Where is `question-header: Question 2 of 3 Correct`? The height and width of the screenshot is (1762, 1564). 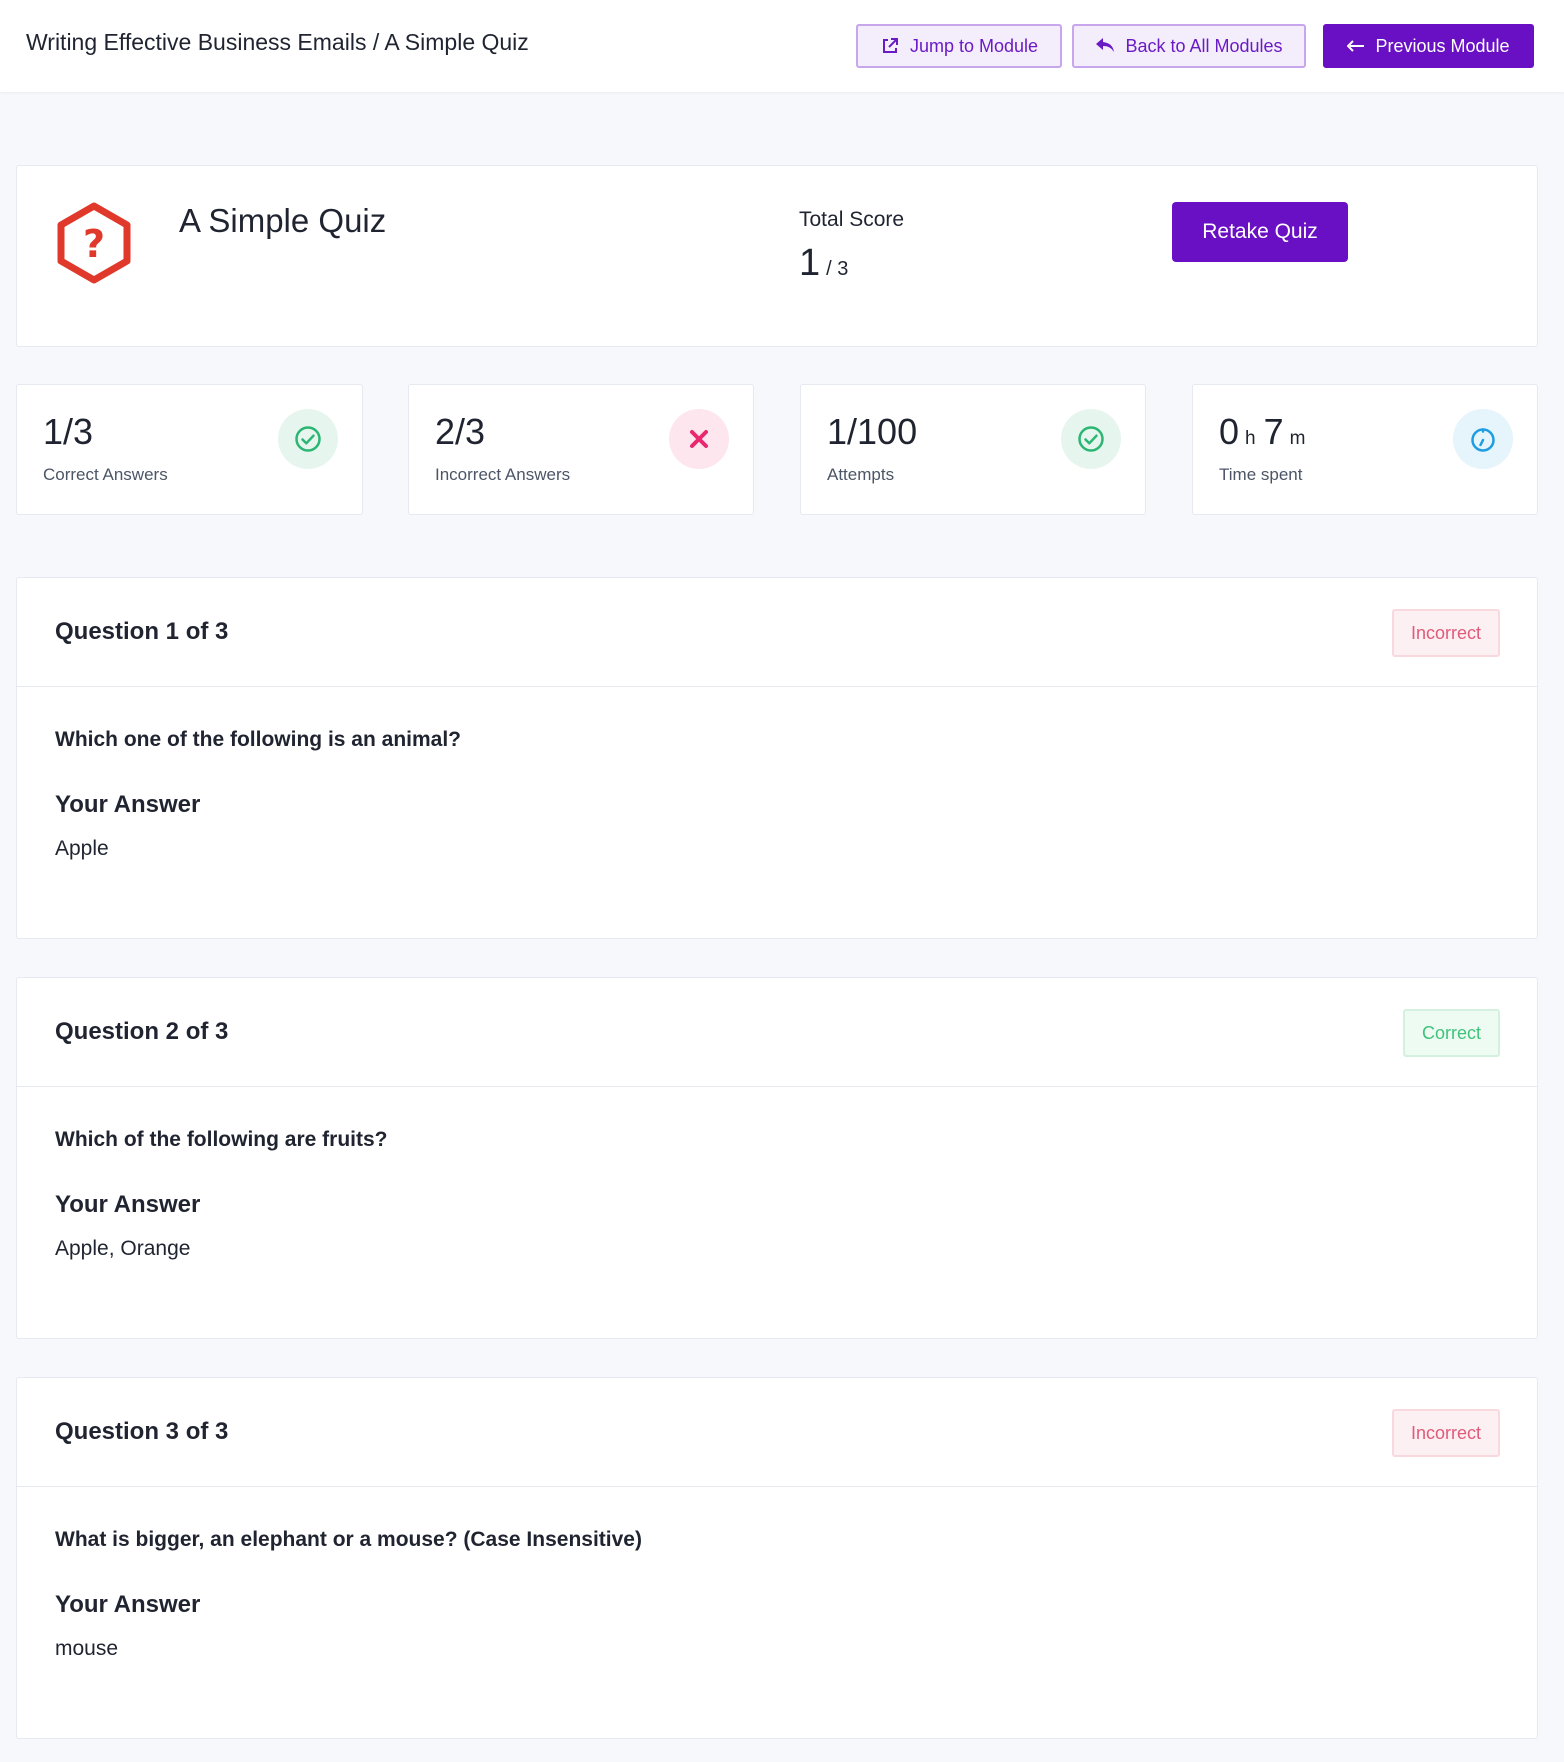 question-header: Question 2 of 3 Correct is located at coordinates (777, 1032).